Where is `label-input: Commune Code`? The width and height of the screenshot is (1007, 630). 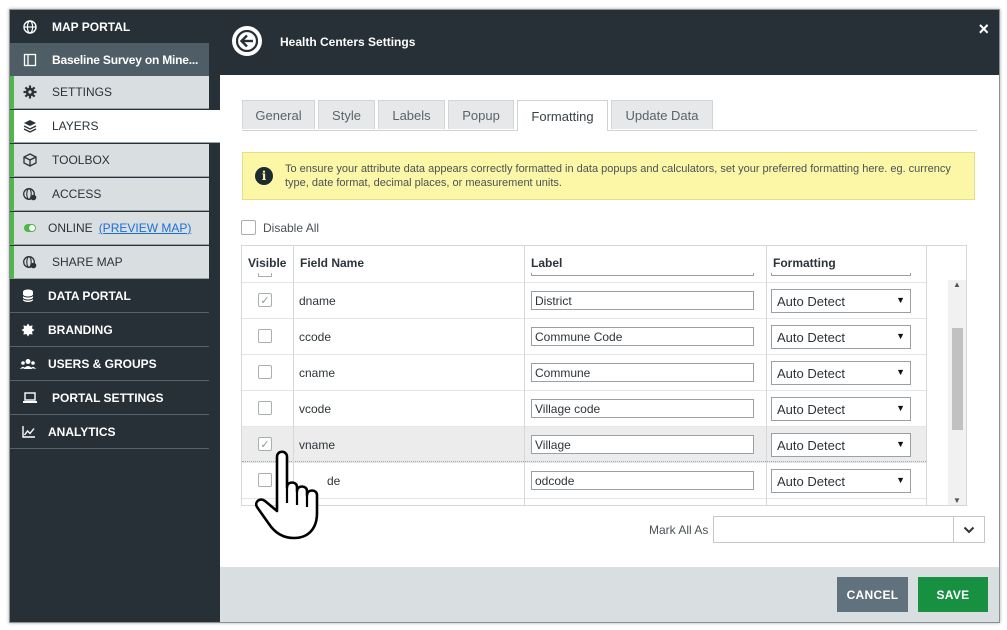
label-input: Commune Code is located at coordinates (642, 336).